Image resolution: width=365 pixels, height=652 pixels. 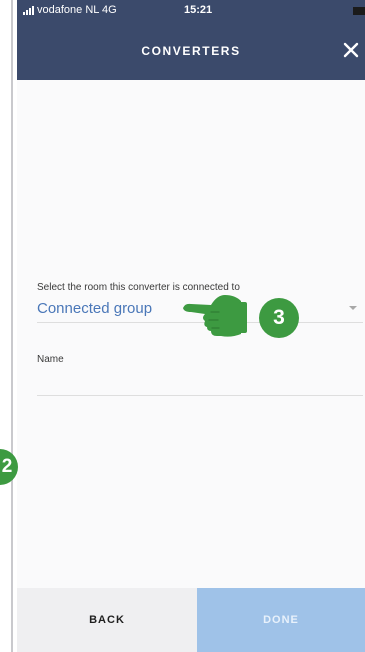 I want to click on status-time: 15:21, so click(x=198, y=10).